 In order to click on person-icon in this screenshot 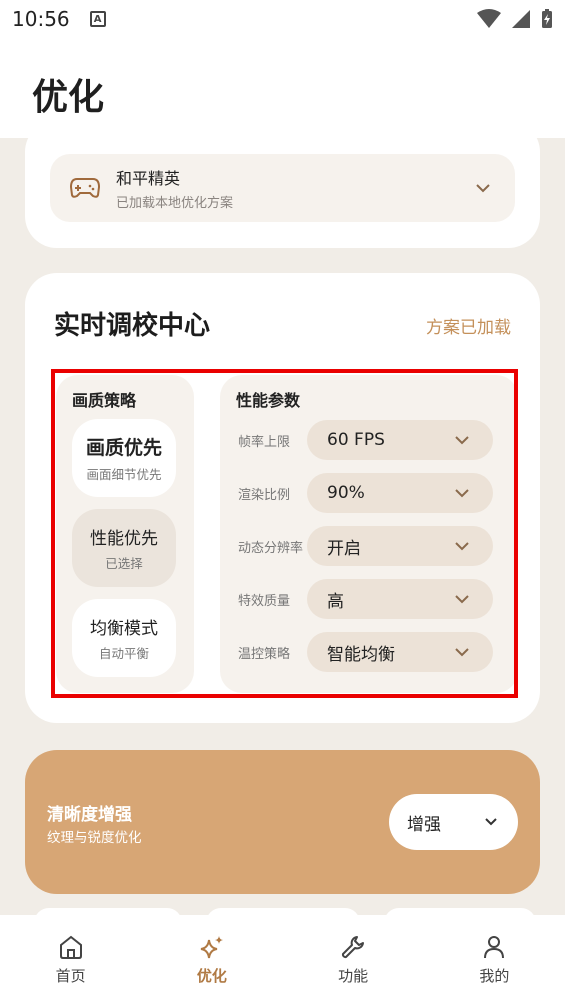, I will do `click(494, 947)`.